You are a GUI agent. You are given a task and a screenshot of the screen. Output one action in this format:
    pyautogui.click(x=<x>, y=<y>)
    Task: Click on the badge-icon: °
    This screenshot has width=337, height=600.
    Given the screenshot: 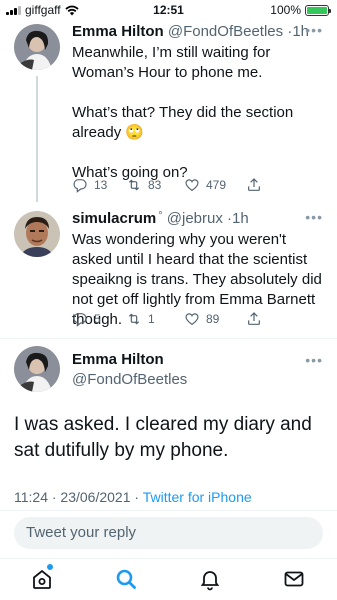 What is the action you would take?
    pyautogui.click(x=160, y=216)
    